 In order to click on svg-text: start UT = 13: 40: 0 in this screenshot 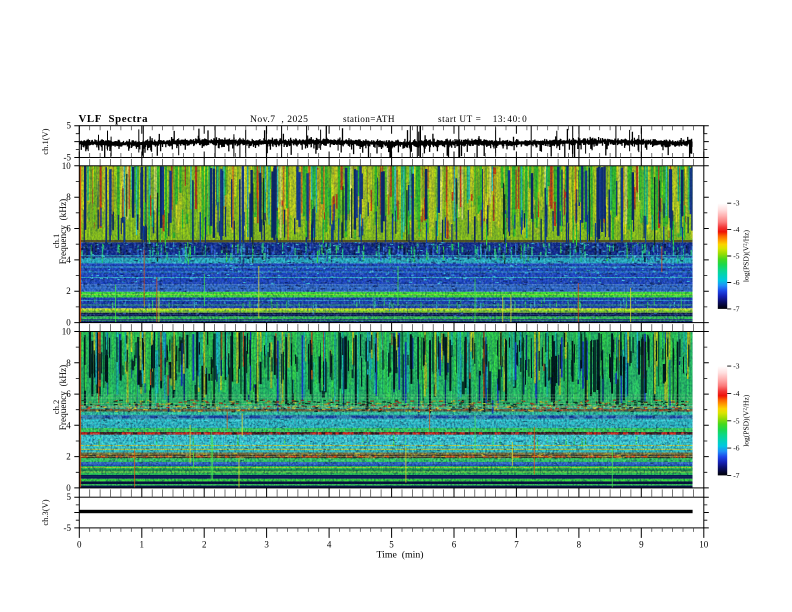, I will do `click(482, 119)`.